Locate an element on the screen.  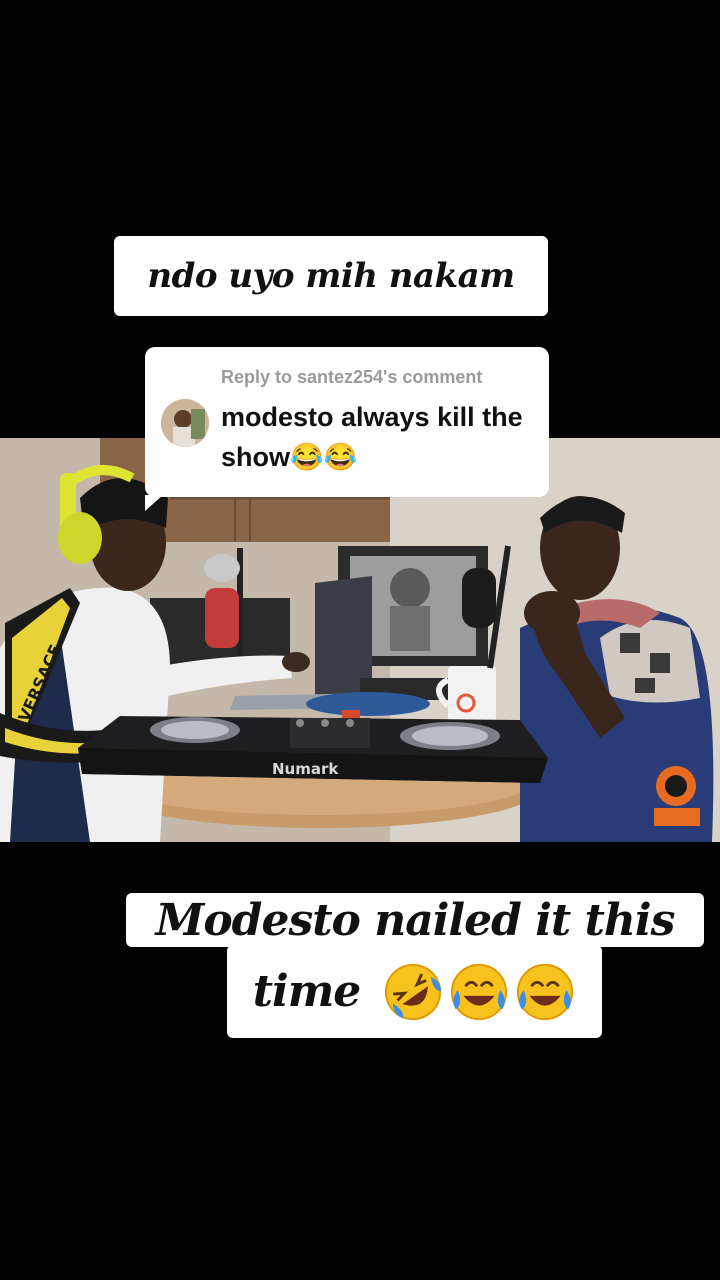
caption-bottom-line2: time is located at coordinates (414, 991).